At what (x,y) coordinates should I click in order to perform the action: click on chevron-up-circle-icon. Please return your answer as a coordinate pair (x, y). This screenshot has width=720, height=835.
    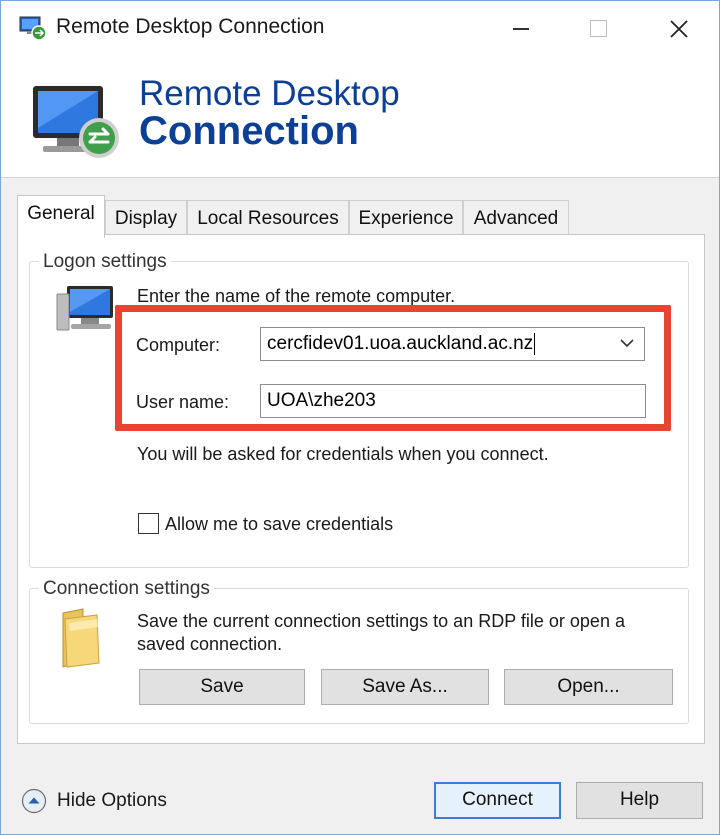
    Looking at the image, I should click on (34, 801).